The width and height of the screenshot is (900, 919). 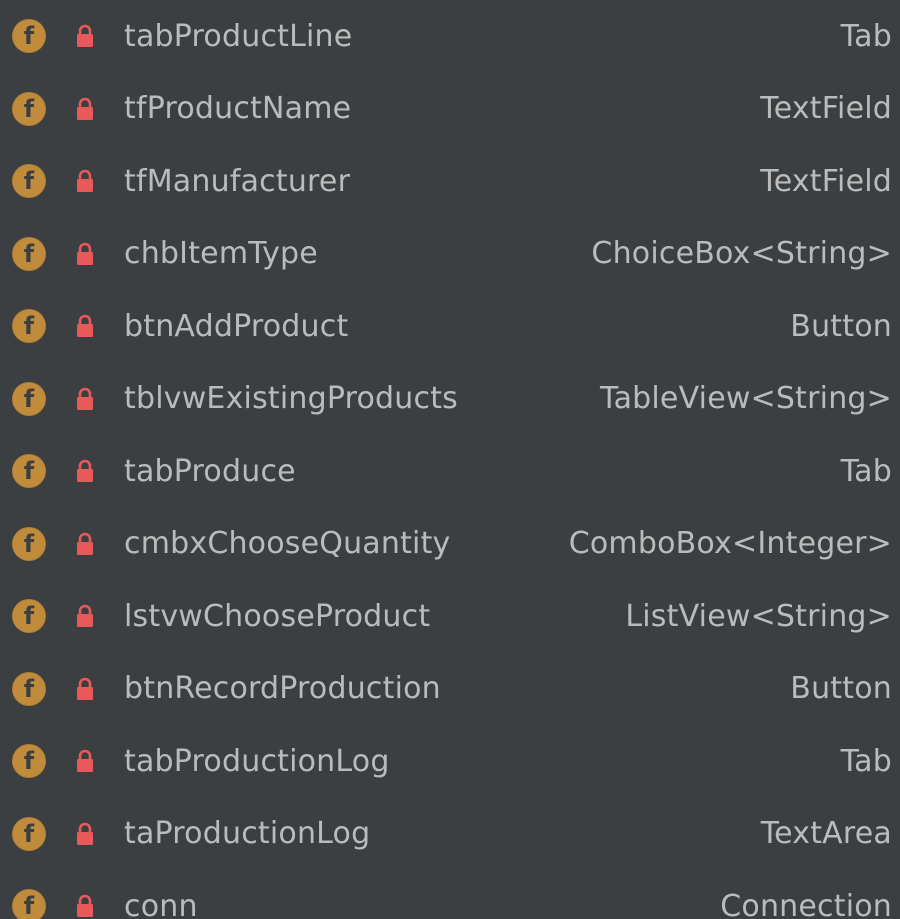 I want to click on field-type: ComboBox<Integer>, so click(x=730, y=544).